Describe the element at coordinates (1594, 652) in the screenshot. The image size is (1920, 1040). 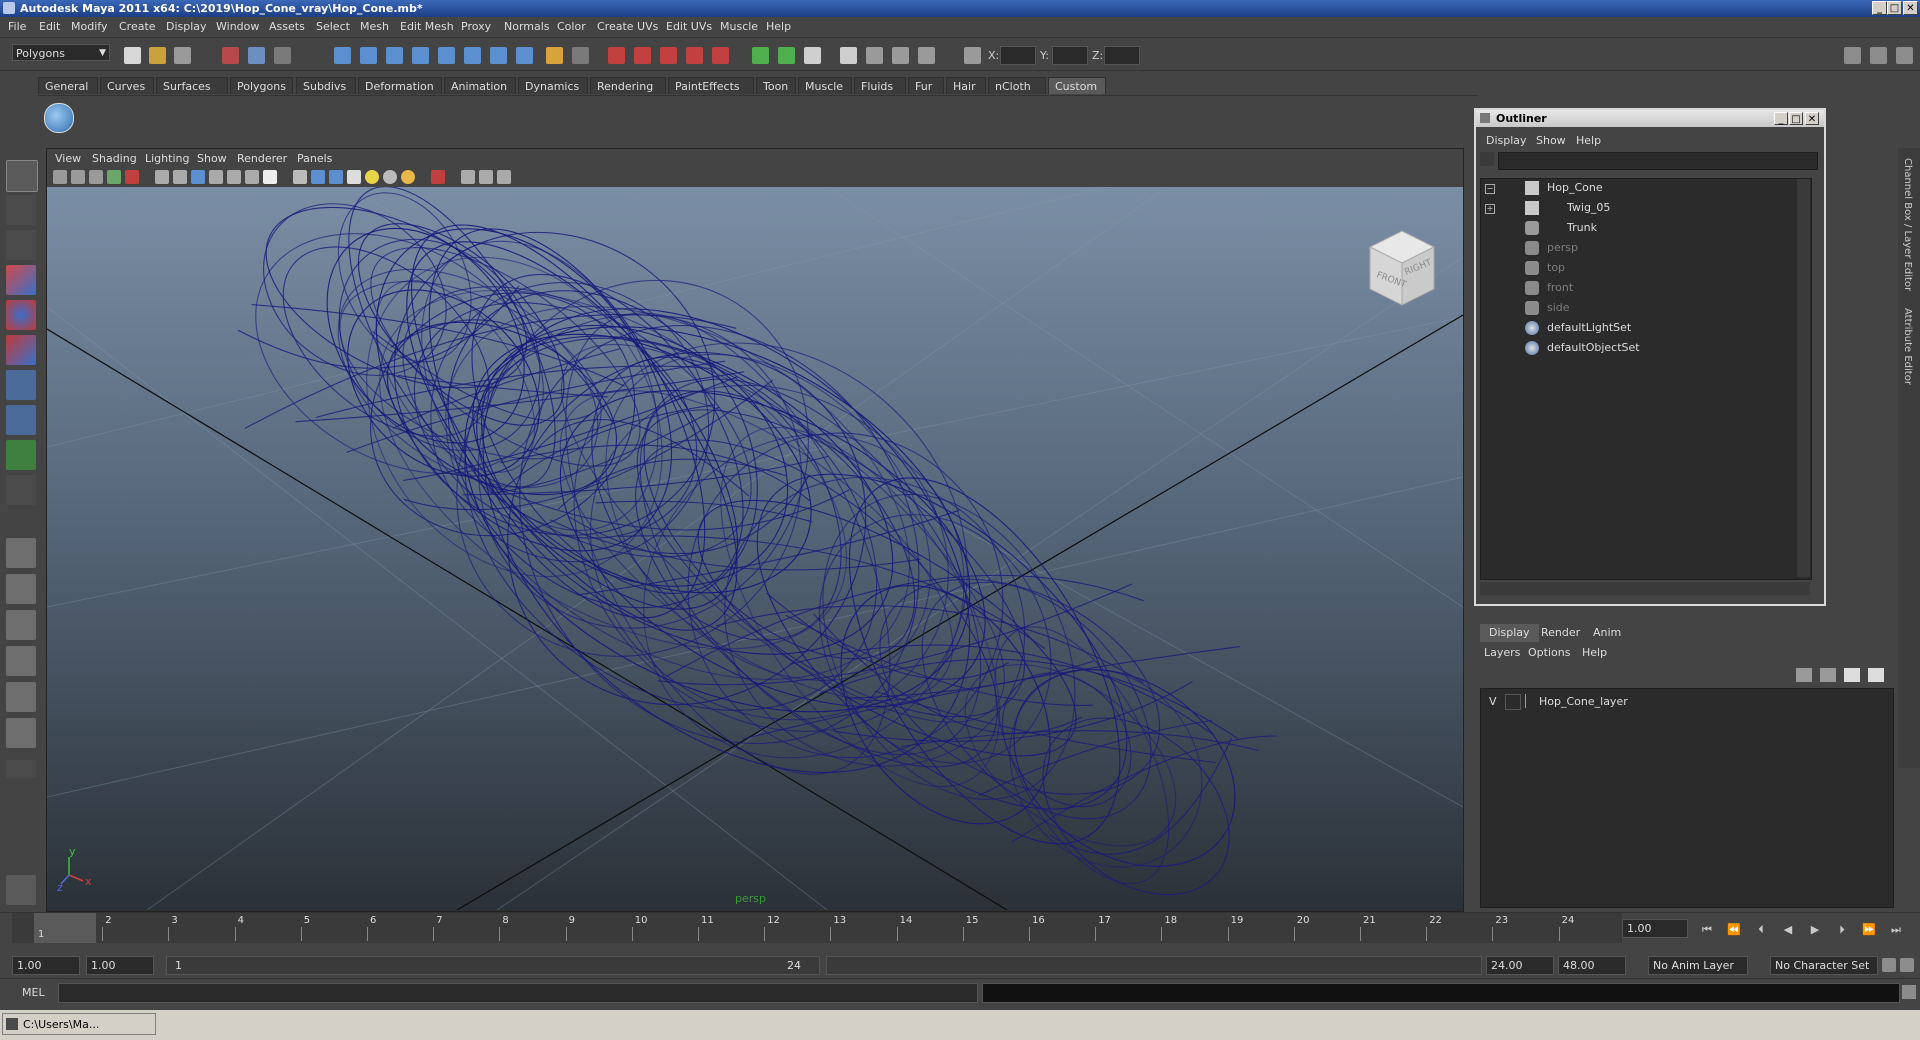
I see `layer-menu-help: Help` at that location.